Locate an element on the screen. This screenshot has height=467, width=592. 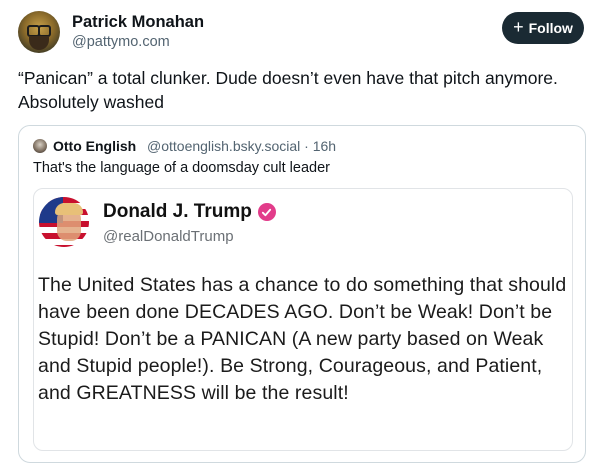
avatar-hair is located at coordinates (69, 209).